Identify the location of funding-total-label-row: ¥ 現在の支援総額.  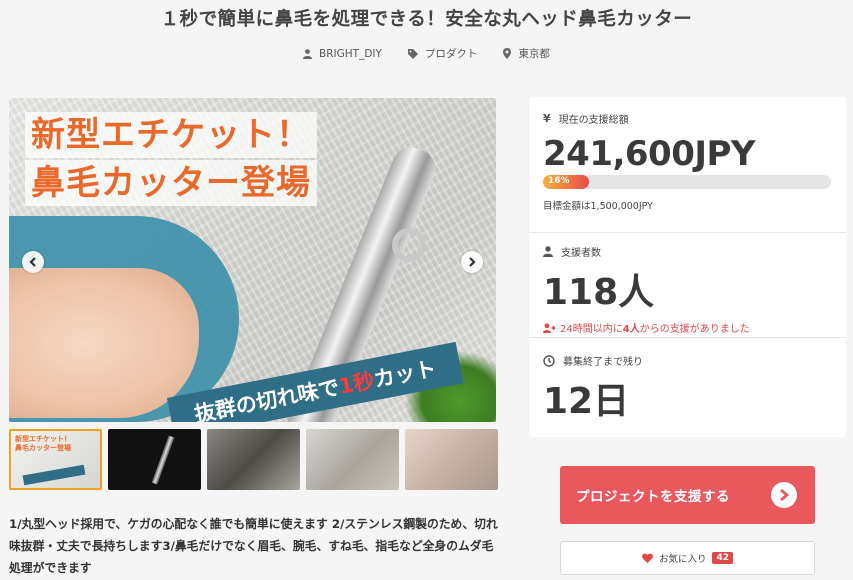
(688, 118).